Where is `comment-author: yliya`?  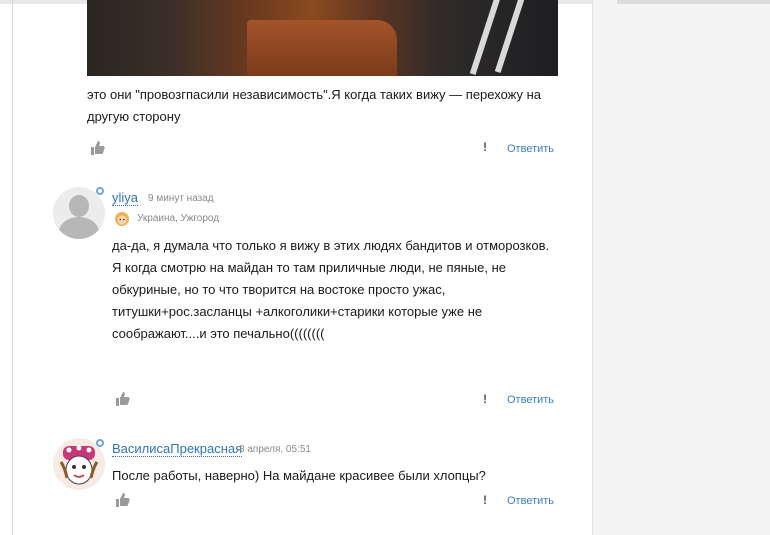
comment-author: yliya is located at coordinates (125, 198).